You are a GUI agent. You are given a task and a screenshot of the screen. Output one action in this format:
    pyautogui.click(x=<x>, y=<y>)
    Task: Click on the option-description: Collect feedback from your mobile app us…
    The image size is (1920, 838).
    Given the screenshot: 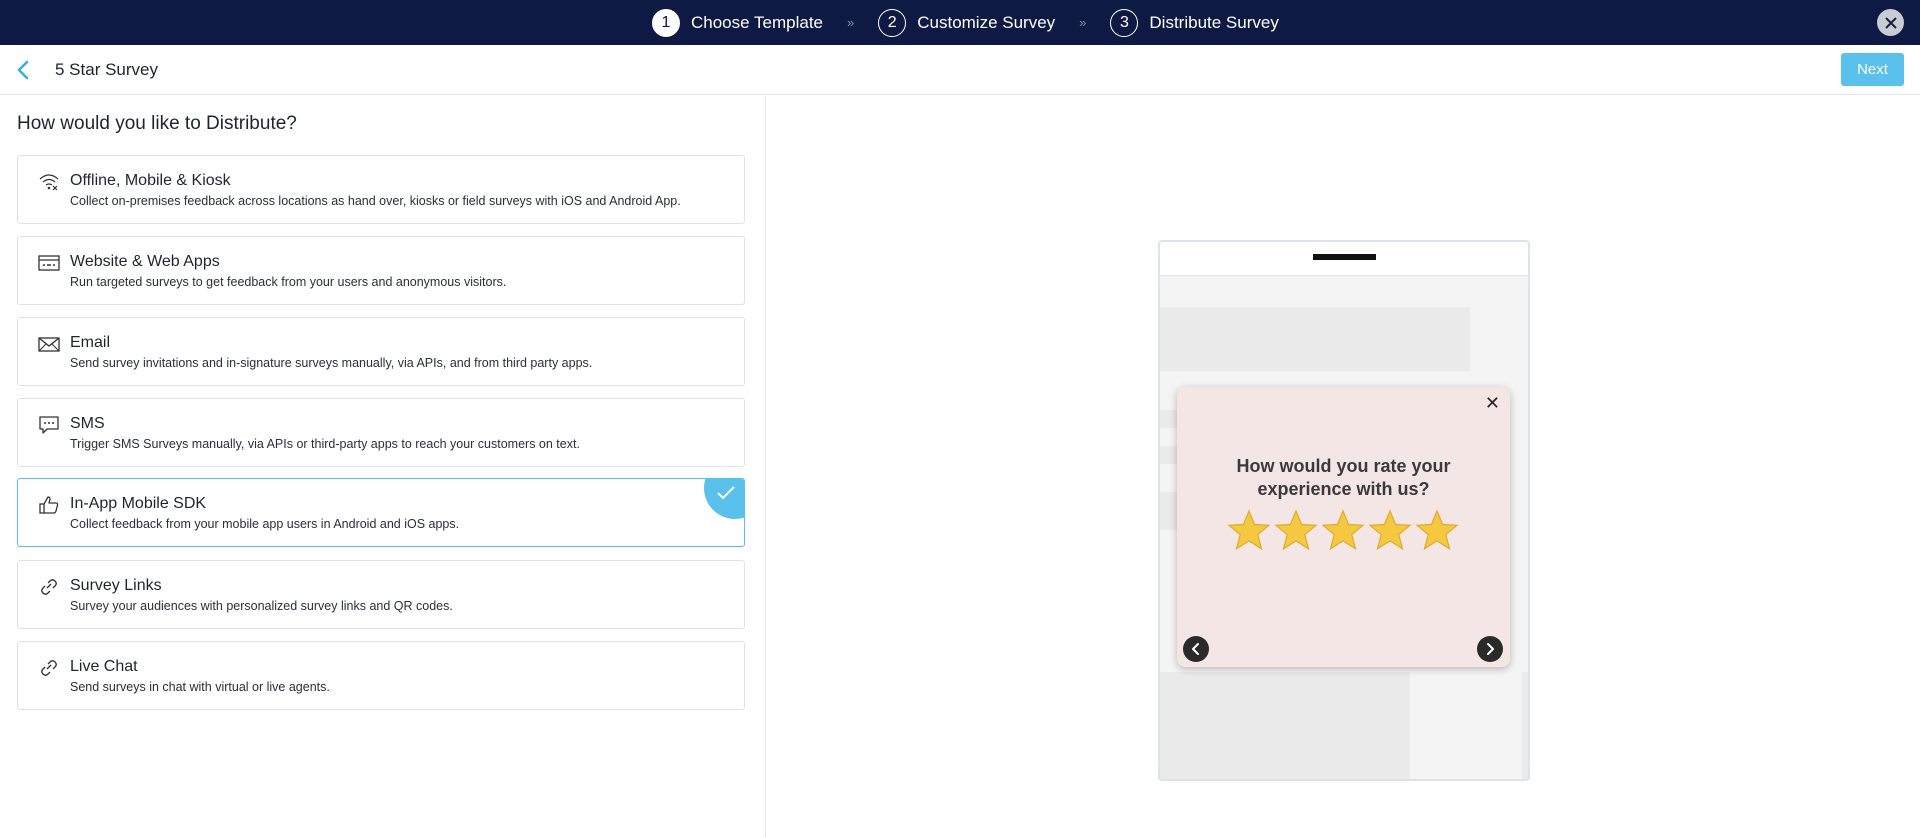 What is the action you would take?
    pyautogui.click(x=265, y=524)
    